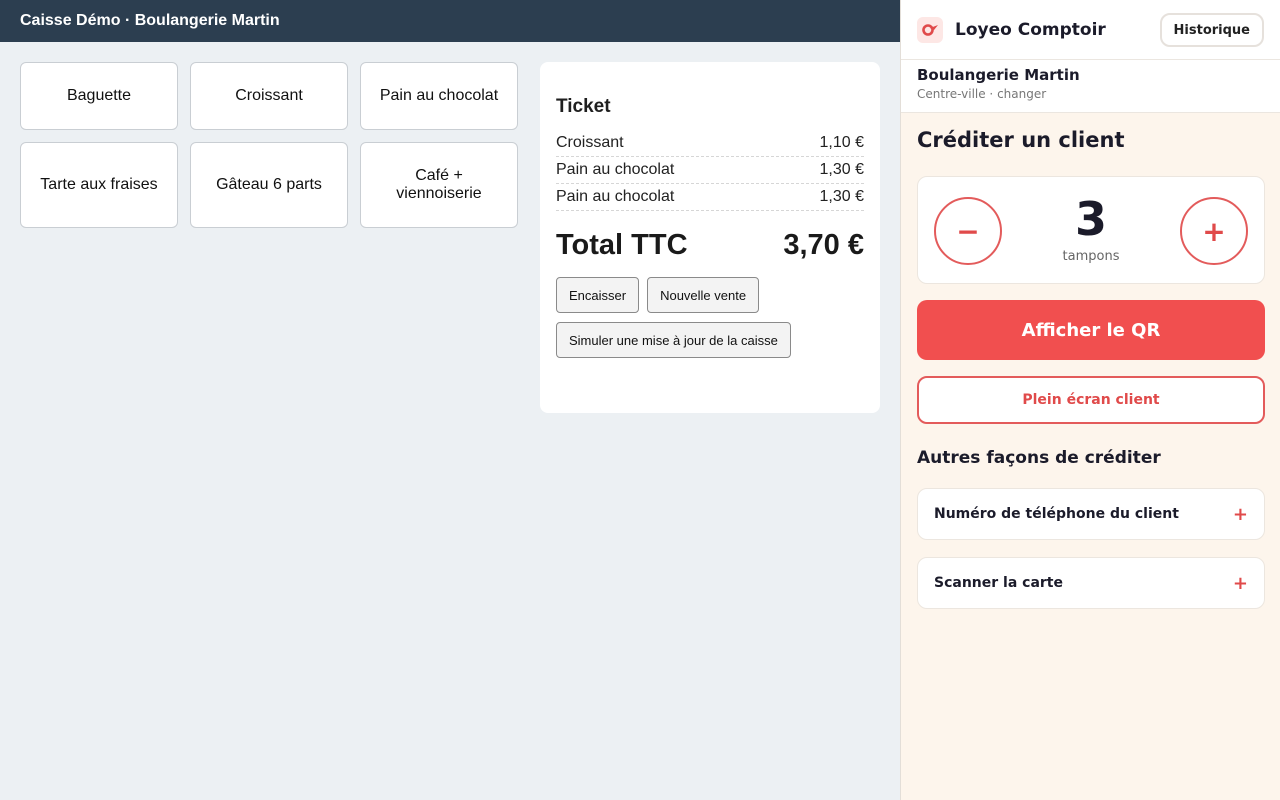  What do you see at coordinates (930, 30) in the screenshot?
I see `brand-logo-icon` at bounding box center [930, 30].